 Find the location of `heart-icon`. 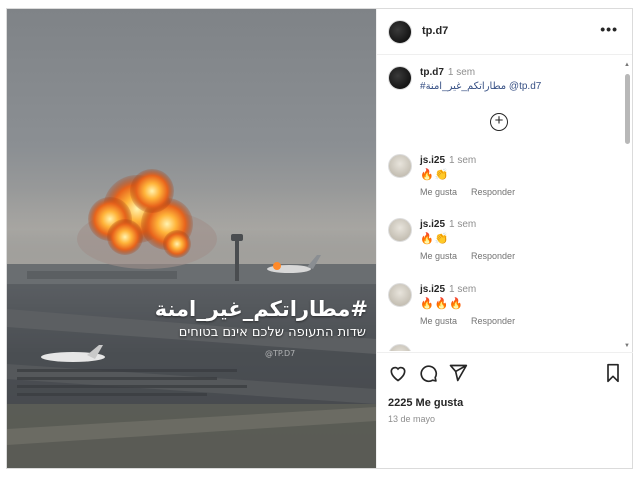

heart-icon is located at coordinates (398, 375).